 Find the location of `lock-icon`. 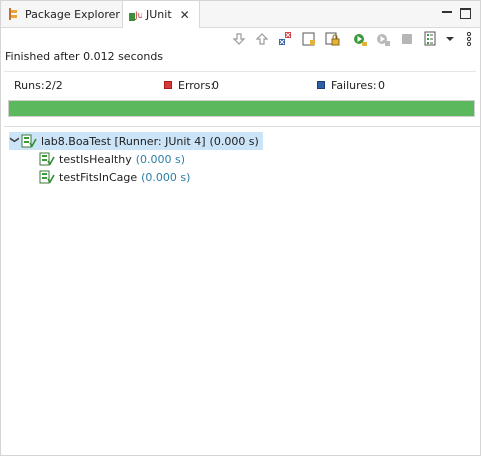

lock-icon is located at coordinates (332, 39).